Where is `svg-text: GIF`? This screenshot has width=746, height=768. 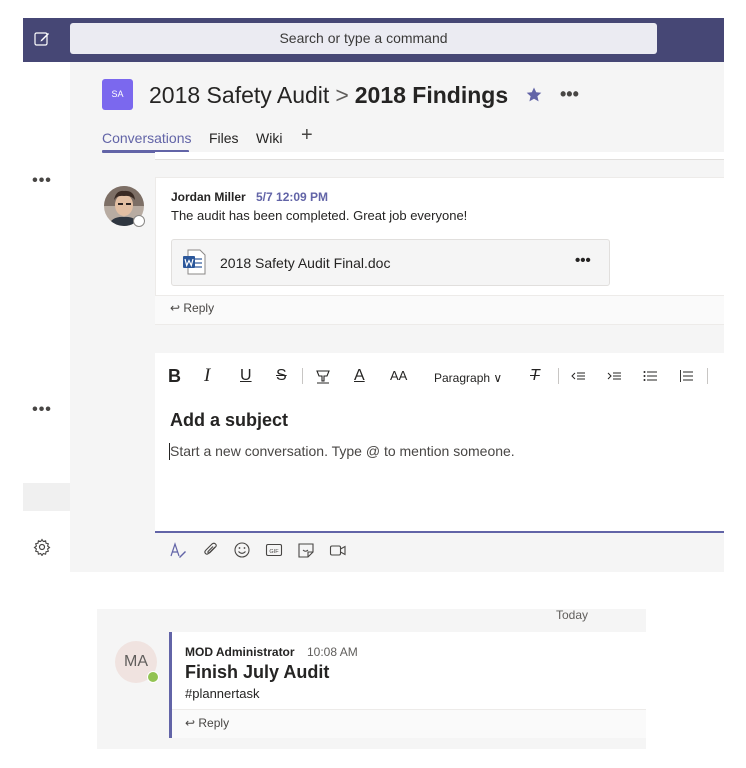
svg-text: GIF is located at coordinates (274, 552).